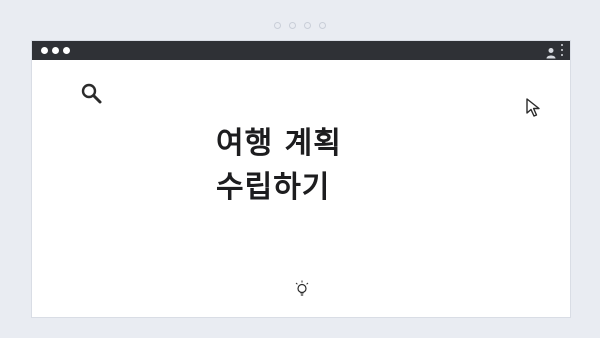  I want to click on title-line-1: 여행 계획, so click(279, 143).